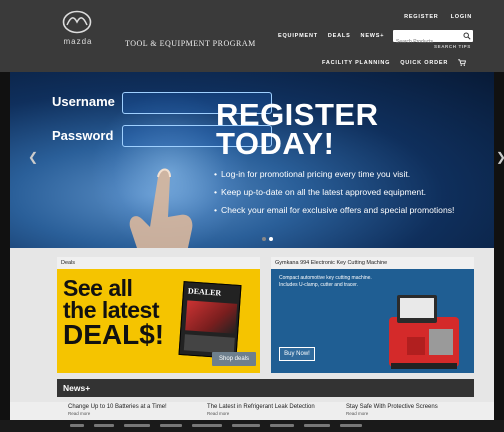  I want to click on account-links: REGISTER LOGIN, so click(438, 17).